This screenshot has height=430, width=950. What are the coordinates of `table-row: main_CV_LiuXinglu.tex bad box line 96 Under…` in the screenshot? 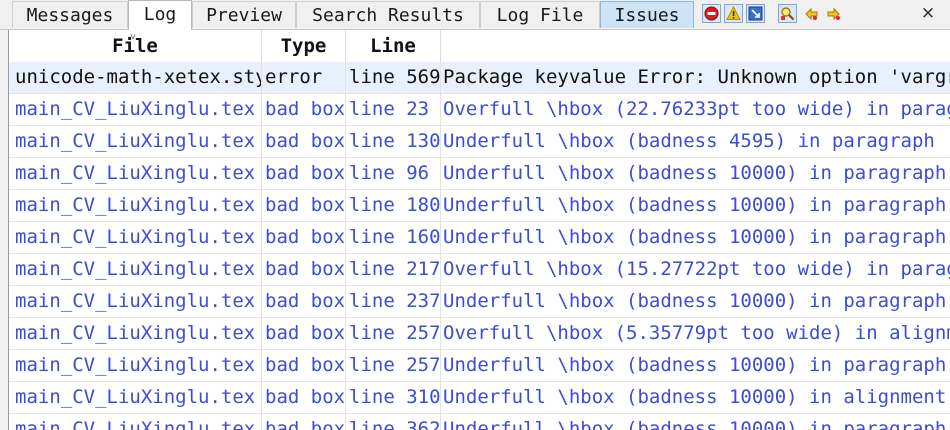 It's located at (479, 174).